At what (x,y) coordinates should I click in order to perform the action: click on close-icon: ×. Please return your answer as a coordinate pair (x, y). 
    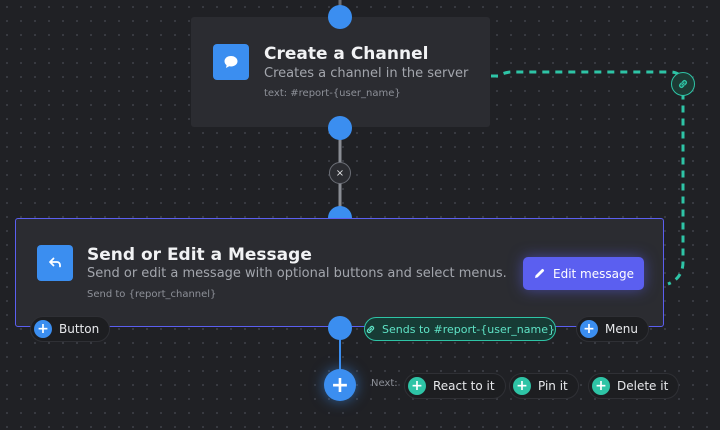
    Looking at the image, I should click on (340, 173).